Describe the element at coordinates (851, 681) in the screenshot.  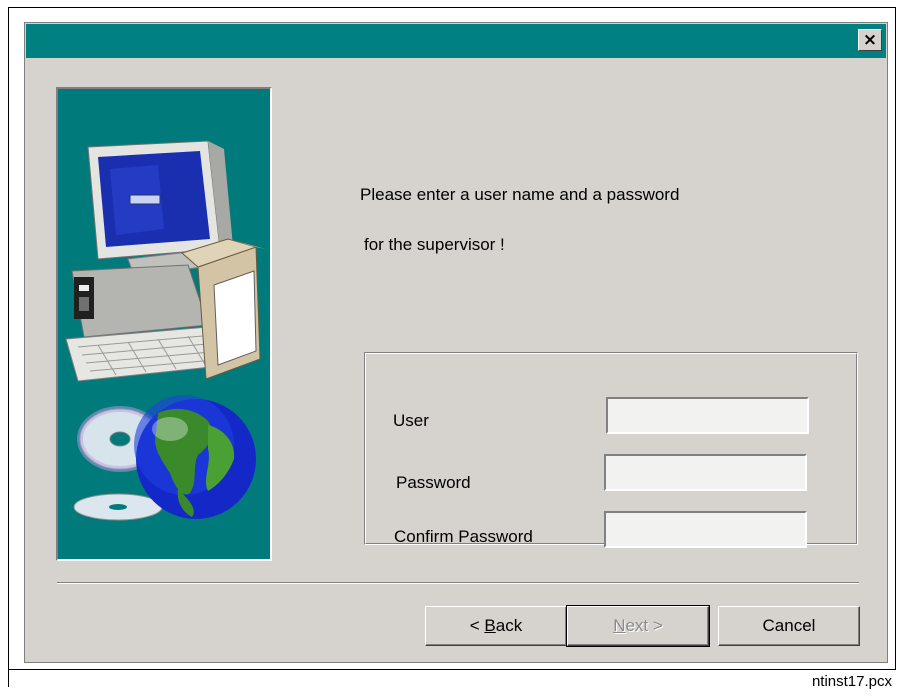
I see `figure-caption: ntinst17.pcx` at that location.